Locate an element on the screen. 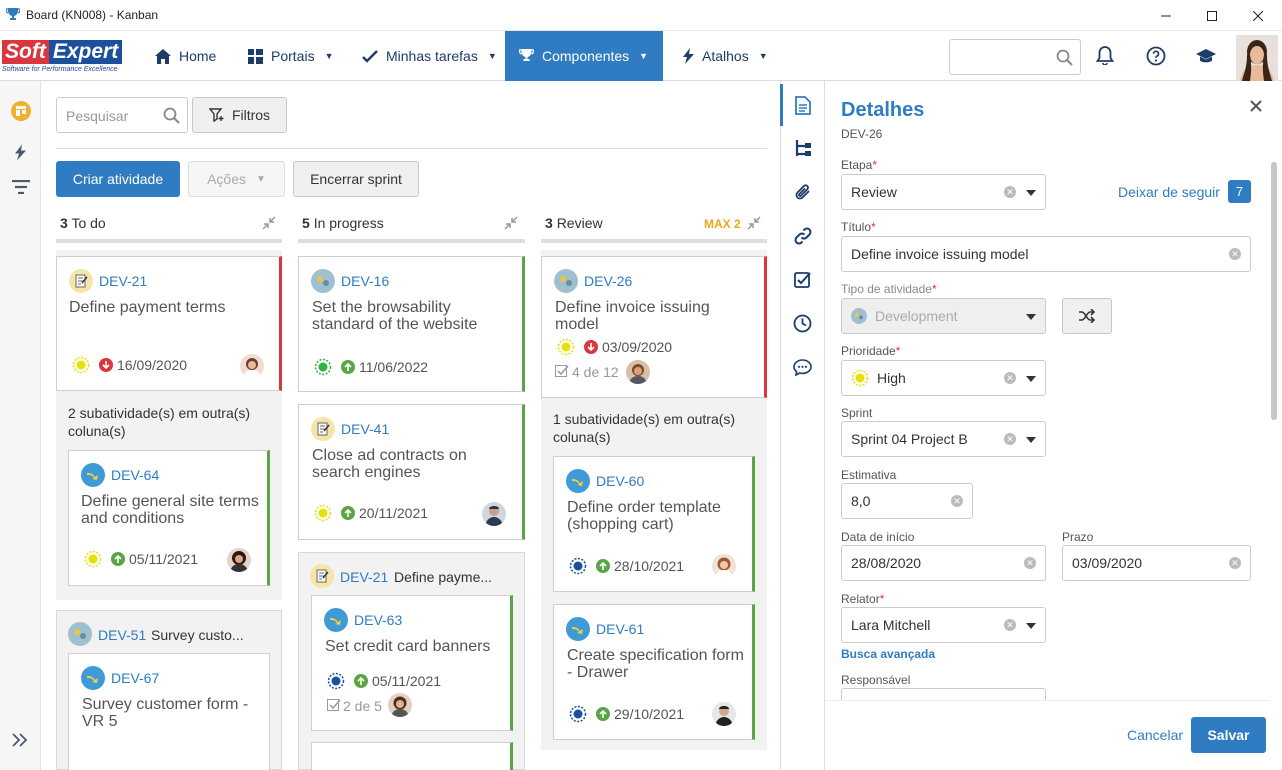  nav-componentes: Componentes ▼ is located at coordinates (584, 56).